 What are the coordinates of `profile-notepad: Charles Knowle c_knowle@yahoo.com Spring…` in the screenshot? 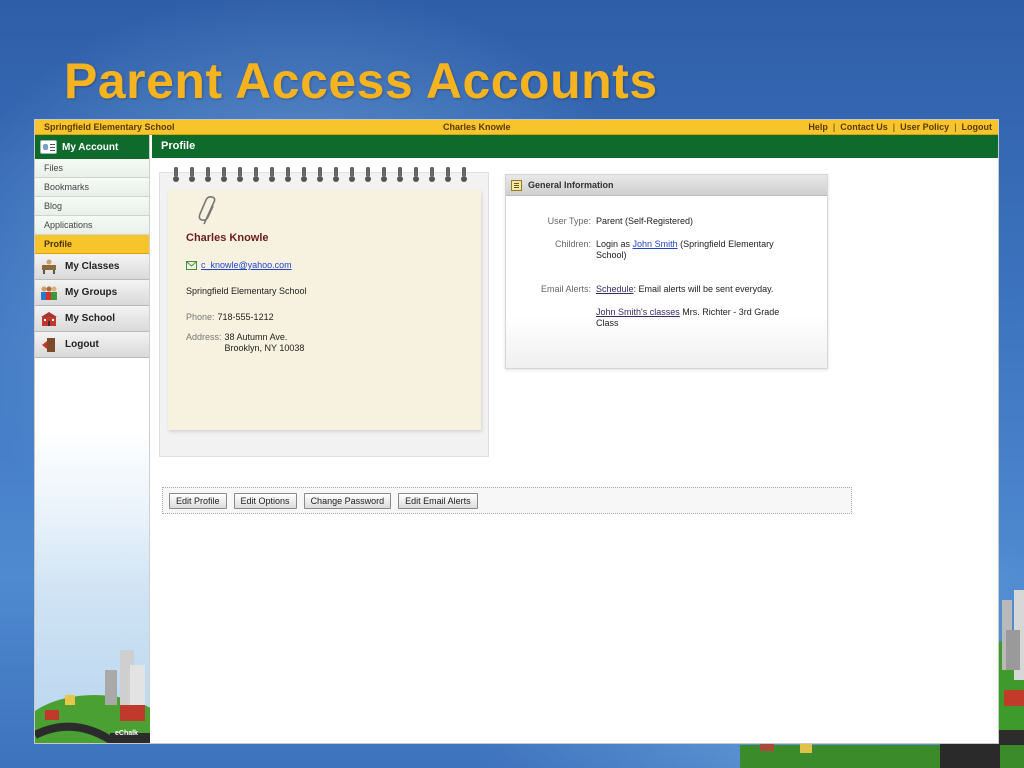 It's located at (324, 312).